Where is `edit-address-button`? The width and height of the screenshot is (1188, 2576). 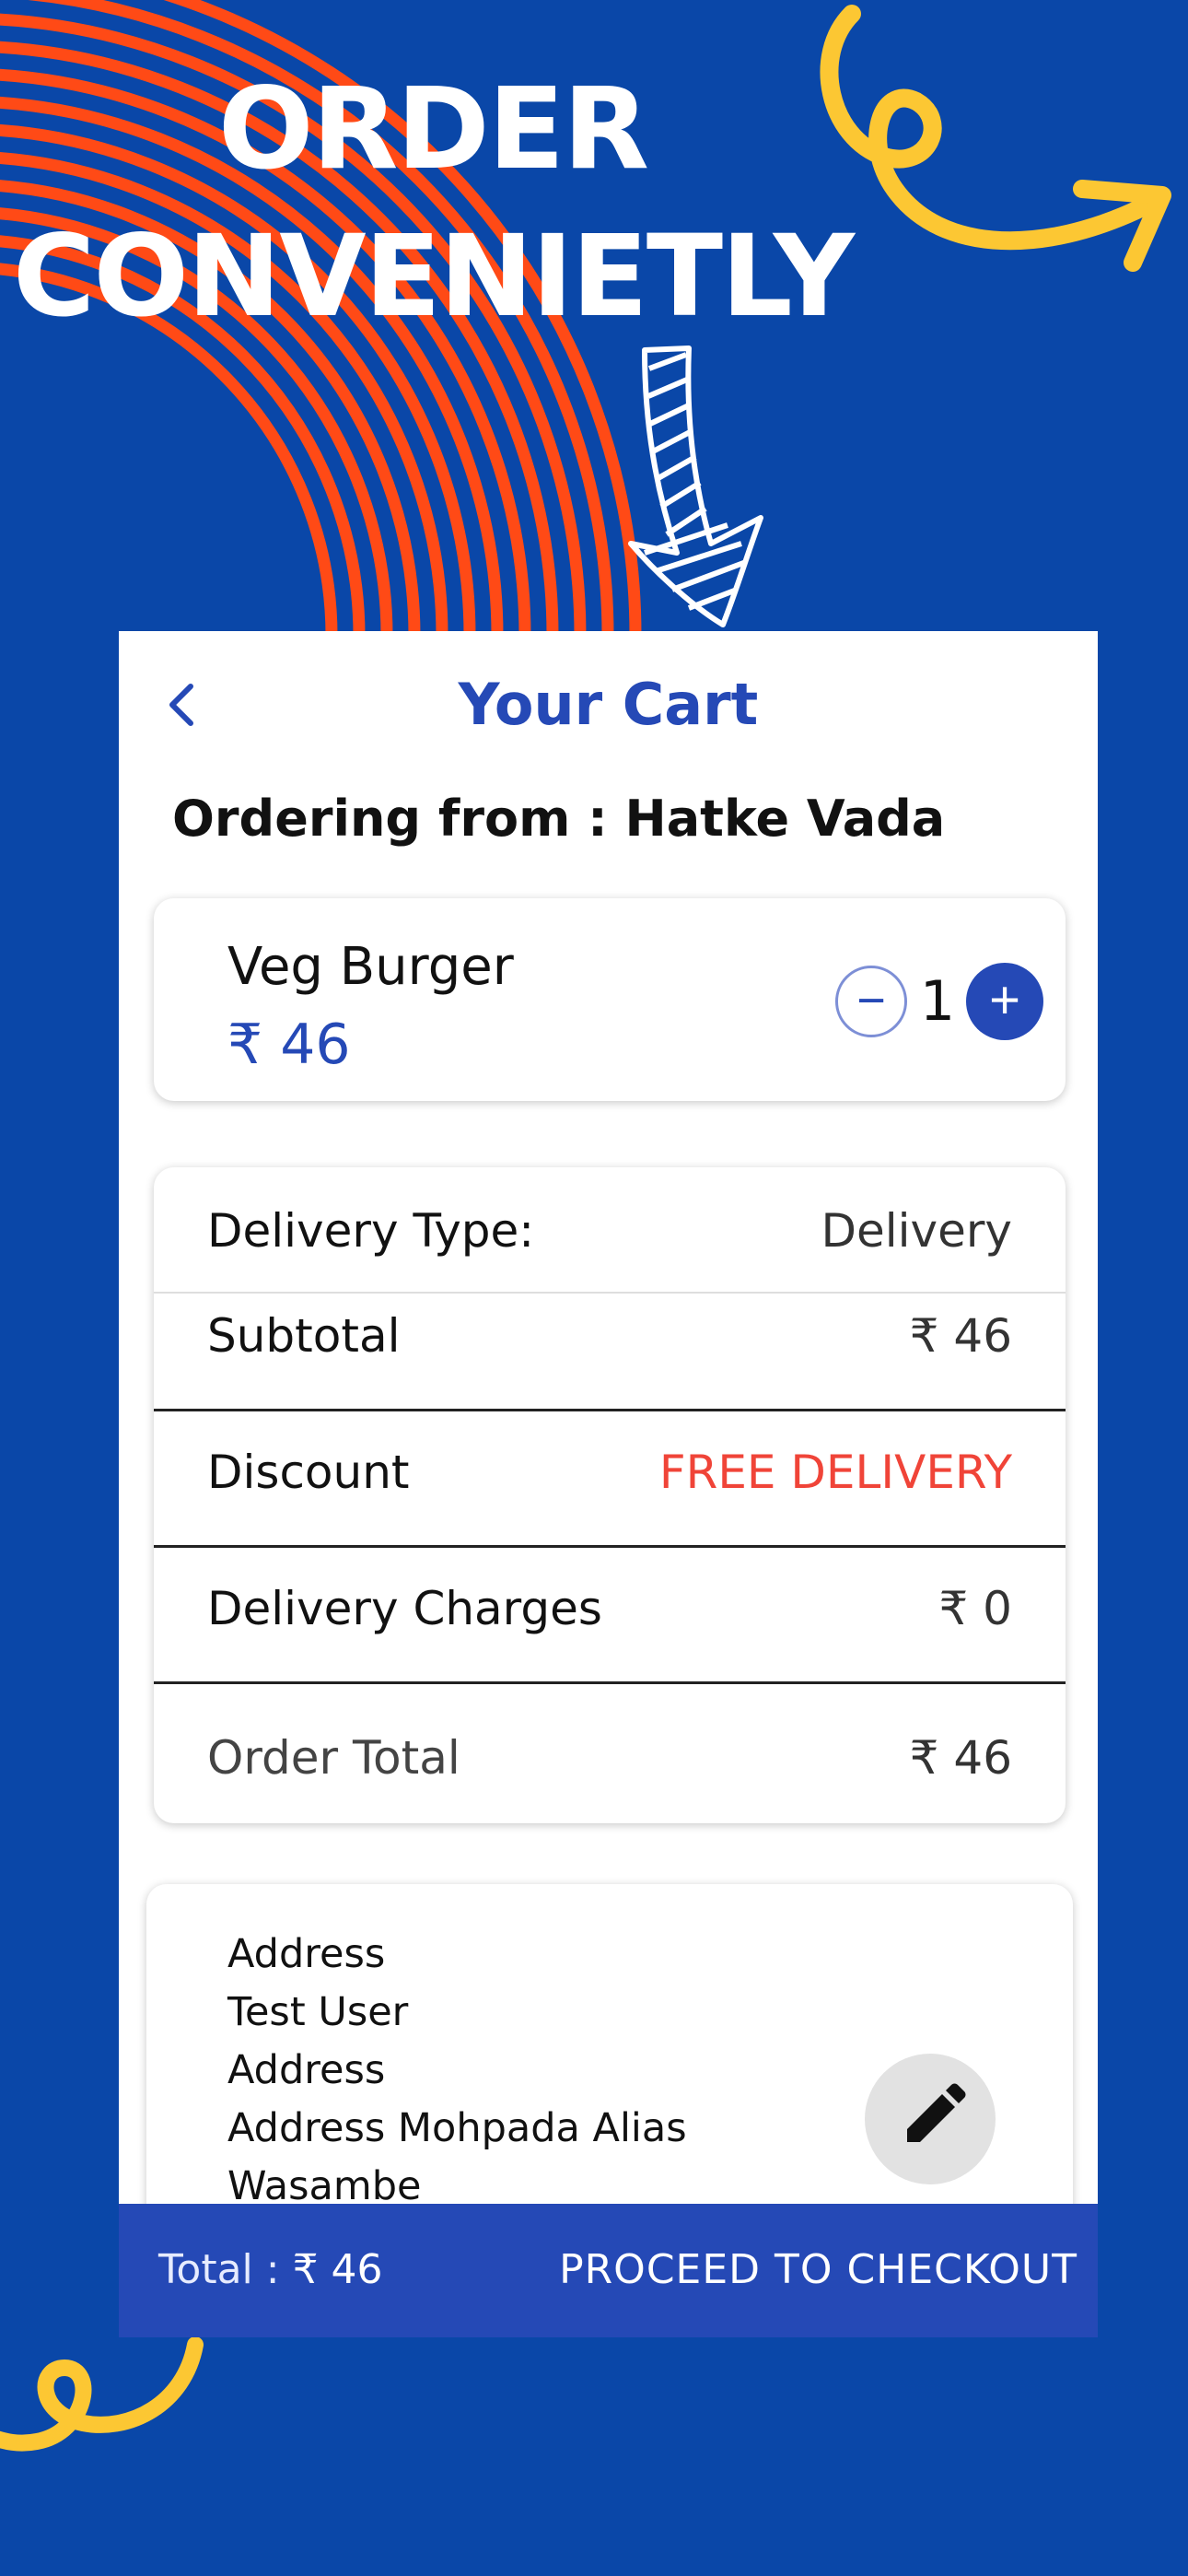 edit-address-button is located at coordinates (930, 2119).